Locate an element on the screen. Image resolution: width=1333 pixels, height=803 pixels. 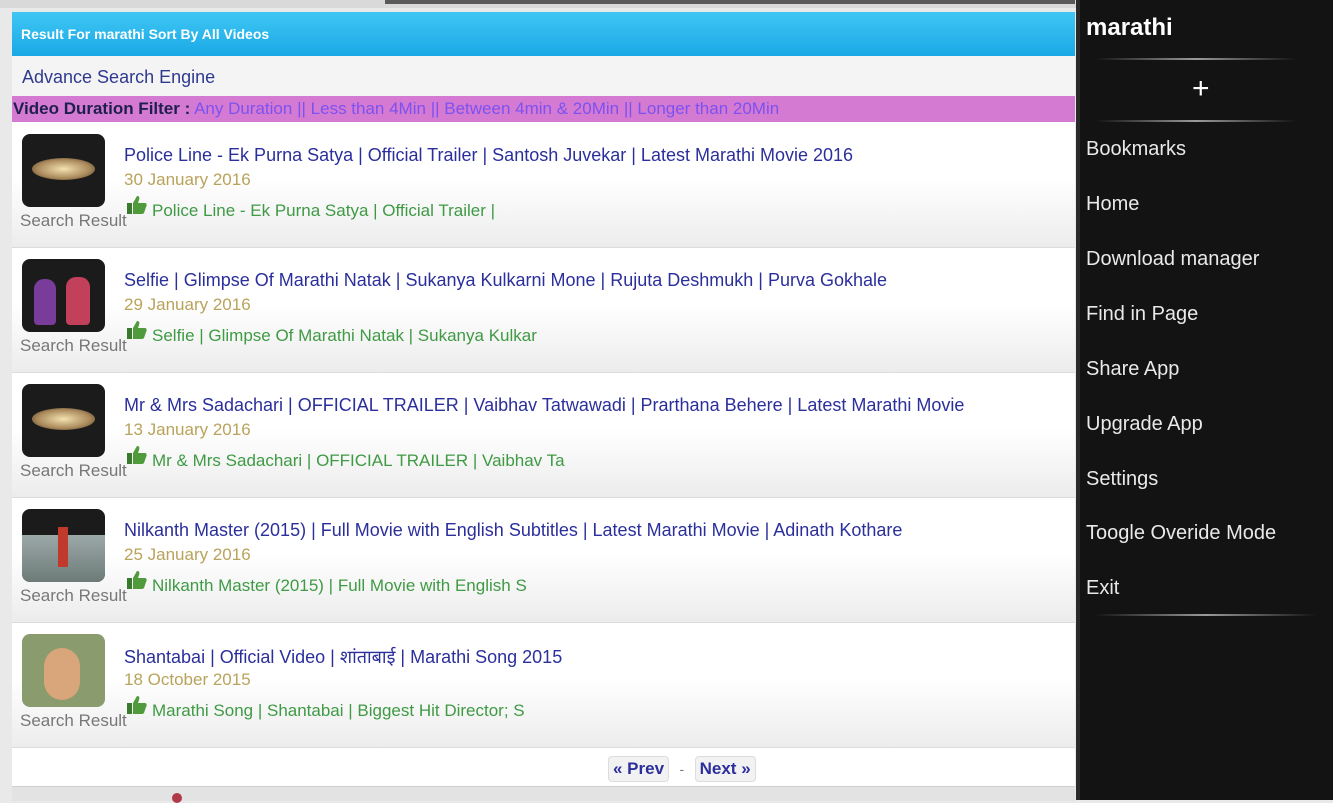
video-date: 18 October 2015 is located at coordinates (187, 679).